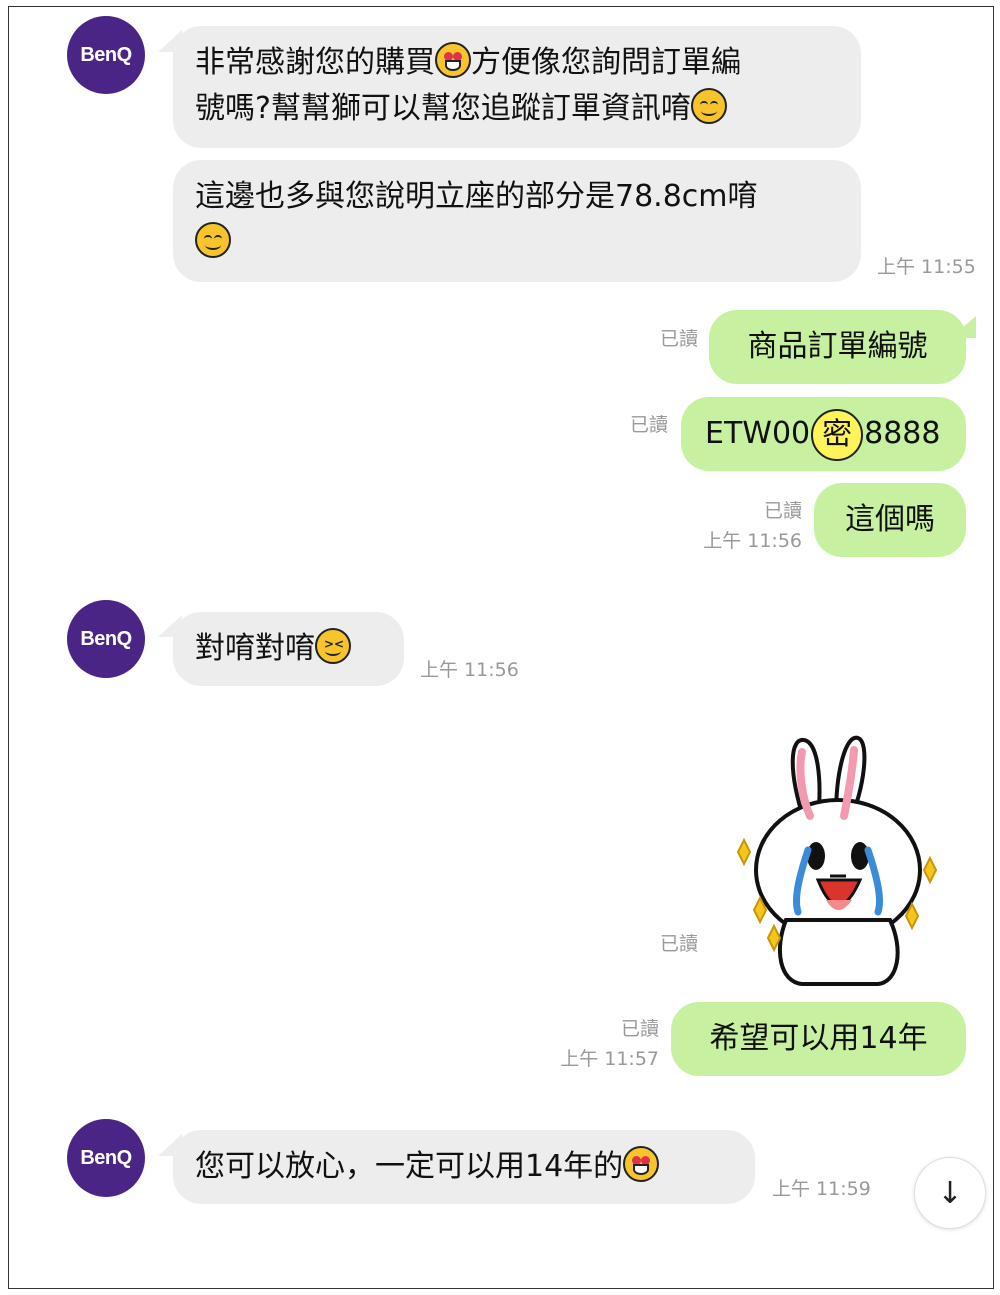 This screenshot has width=1000, height=1295. Describe the element at coordinates (333, 646) in the screenshot. I see `squinting-laugh-emoji-icon: > <` at that location.